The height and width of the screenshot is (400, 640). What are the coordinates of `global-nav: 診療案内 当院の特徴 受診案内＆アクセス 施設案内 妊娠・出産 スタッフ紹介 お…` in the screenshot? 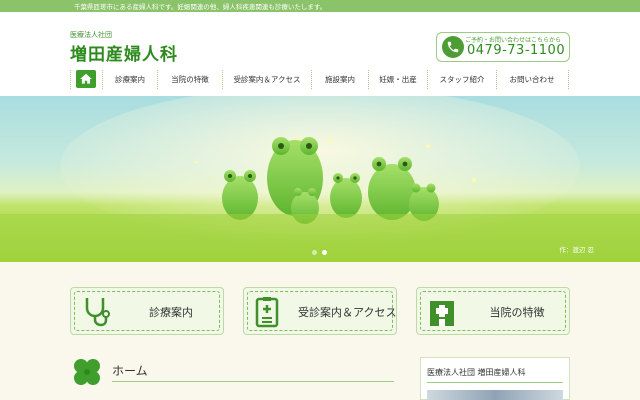 It's located at (320, 79).